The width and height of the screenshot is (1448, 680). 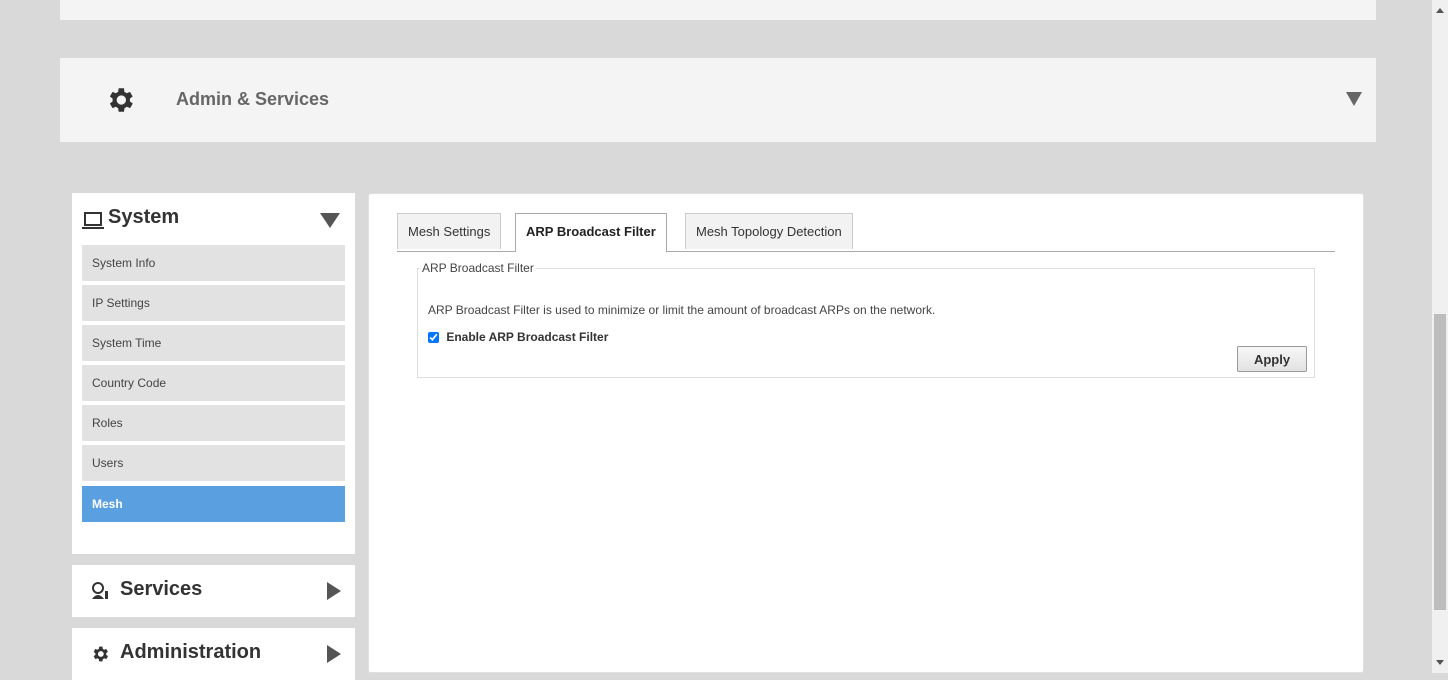 I want to click on scroll-thumb, so click(x=1440, y=462).